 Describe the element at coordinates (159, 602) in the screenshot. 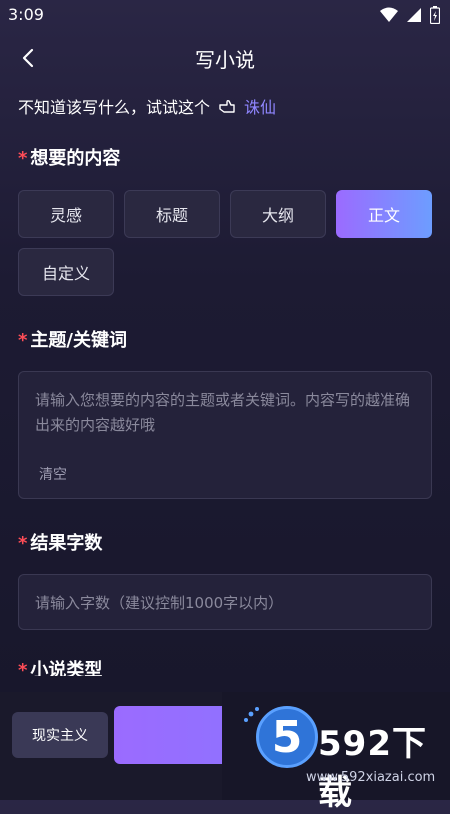

I see `word-count-placeholder: 请输入字数（建议控制1000字以内）` at that location.